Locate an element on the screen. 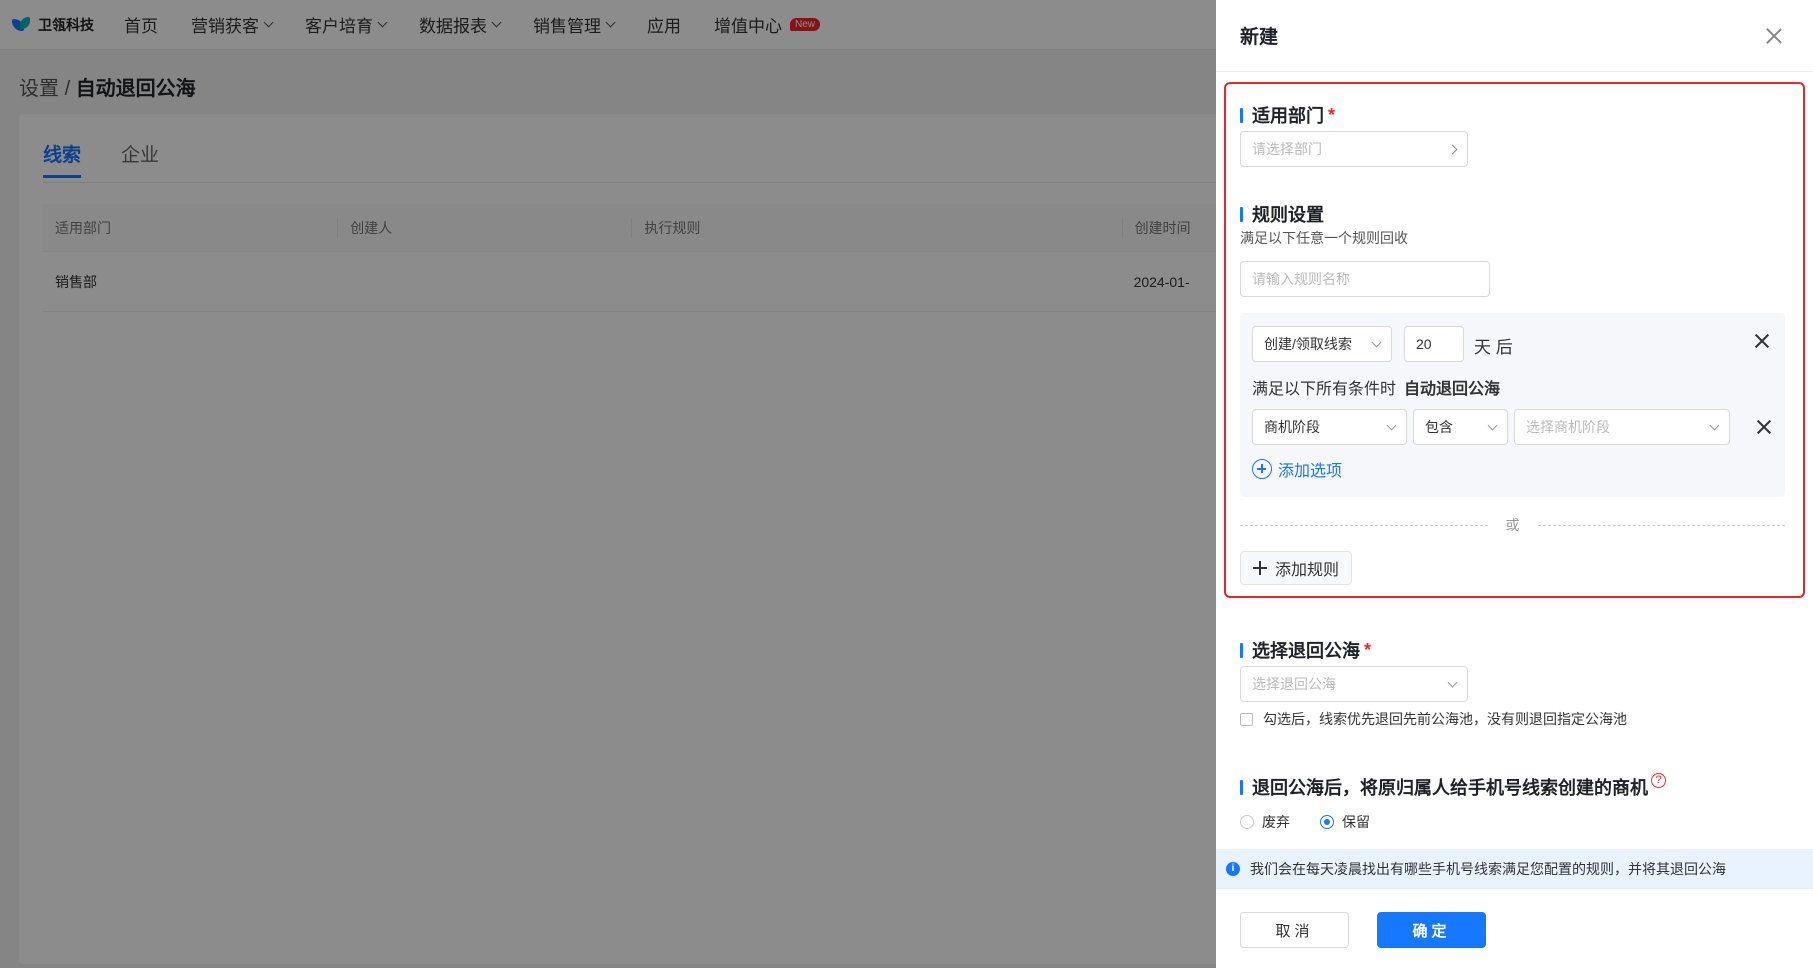 The height and width of the screenshot is (968, 1813). or-divider: 或 is located at coordinates (1512, 525).